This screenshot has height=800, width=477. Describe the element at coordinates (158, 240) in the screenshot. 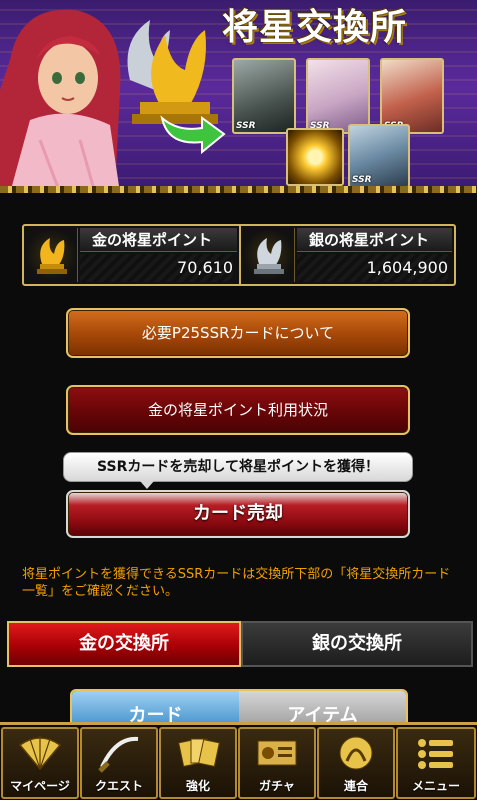

I see `gold-points-label: 金の将星ポイント` at that location.